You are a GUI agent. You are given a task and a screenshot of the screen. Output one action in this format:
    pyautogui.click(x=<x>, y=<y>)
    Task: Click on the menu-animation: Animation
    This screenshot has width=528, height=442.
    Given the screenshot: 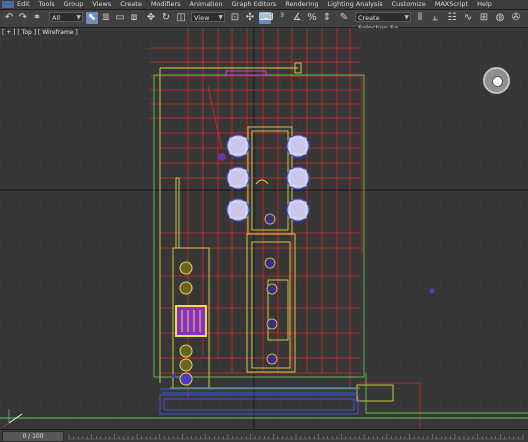 What is the action you would take?
    pyautogui.click(x=206, y=4)
    